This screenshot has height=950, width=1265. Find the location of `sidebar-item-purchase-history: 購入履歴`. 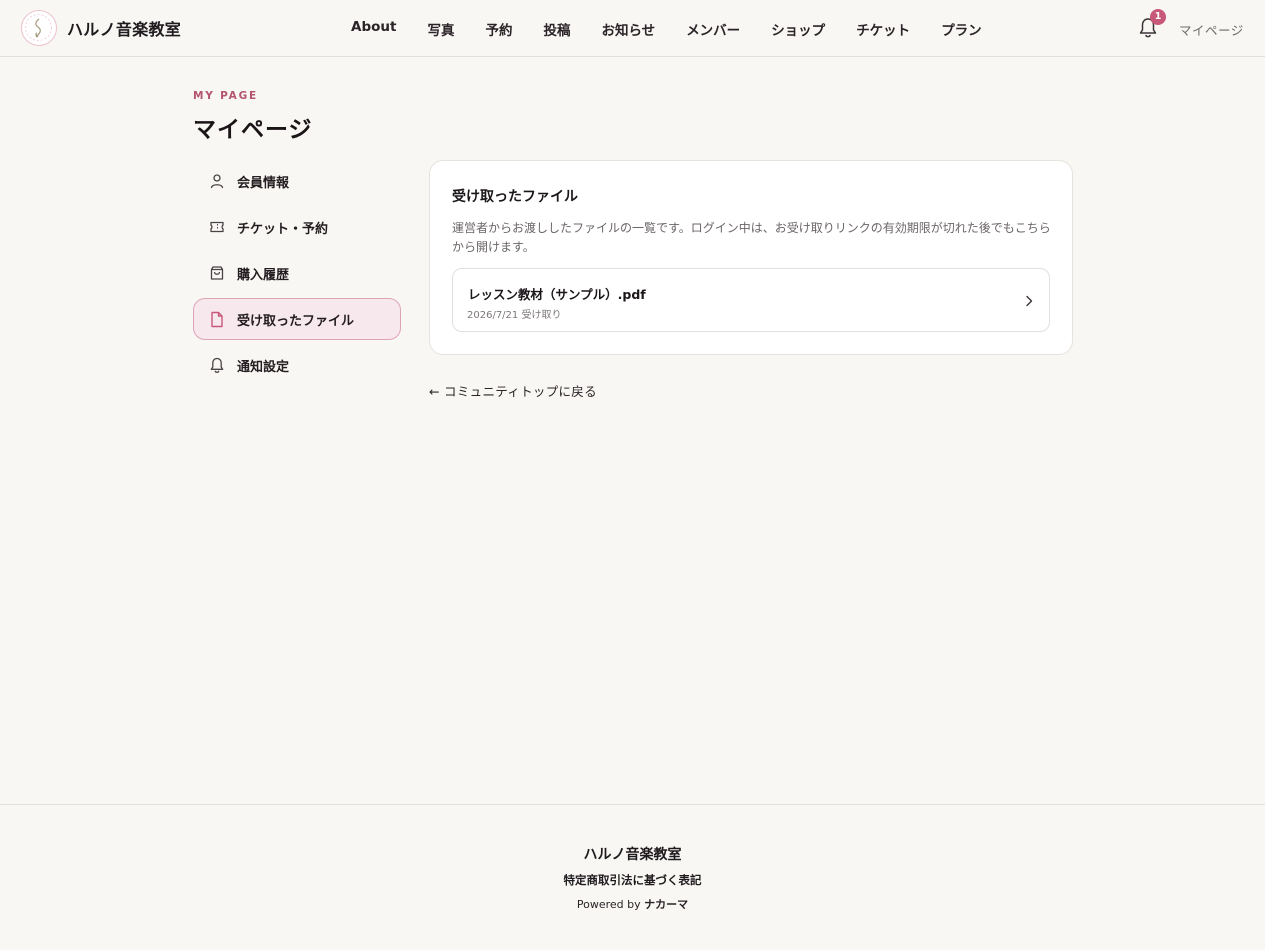

sidebar-item-purchase-history: 購入履歴 is located at coordinates (297, 273).